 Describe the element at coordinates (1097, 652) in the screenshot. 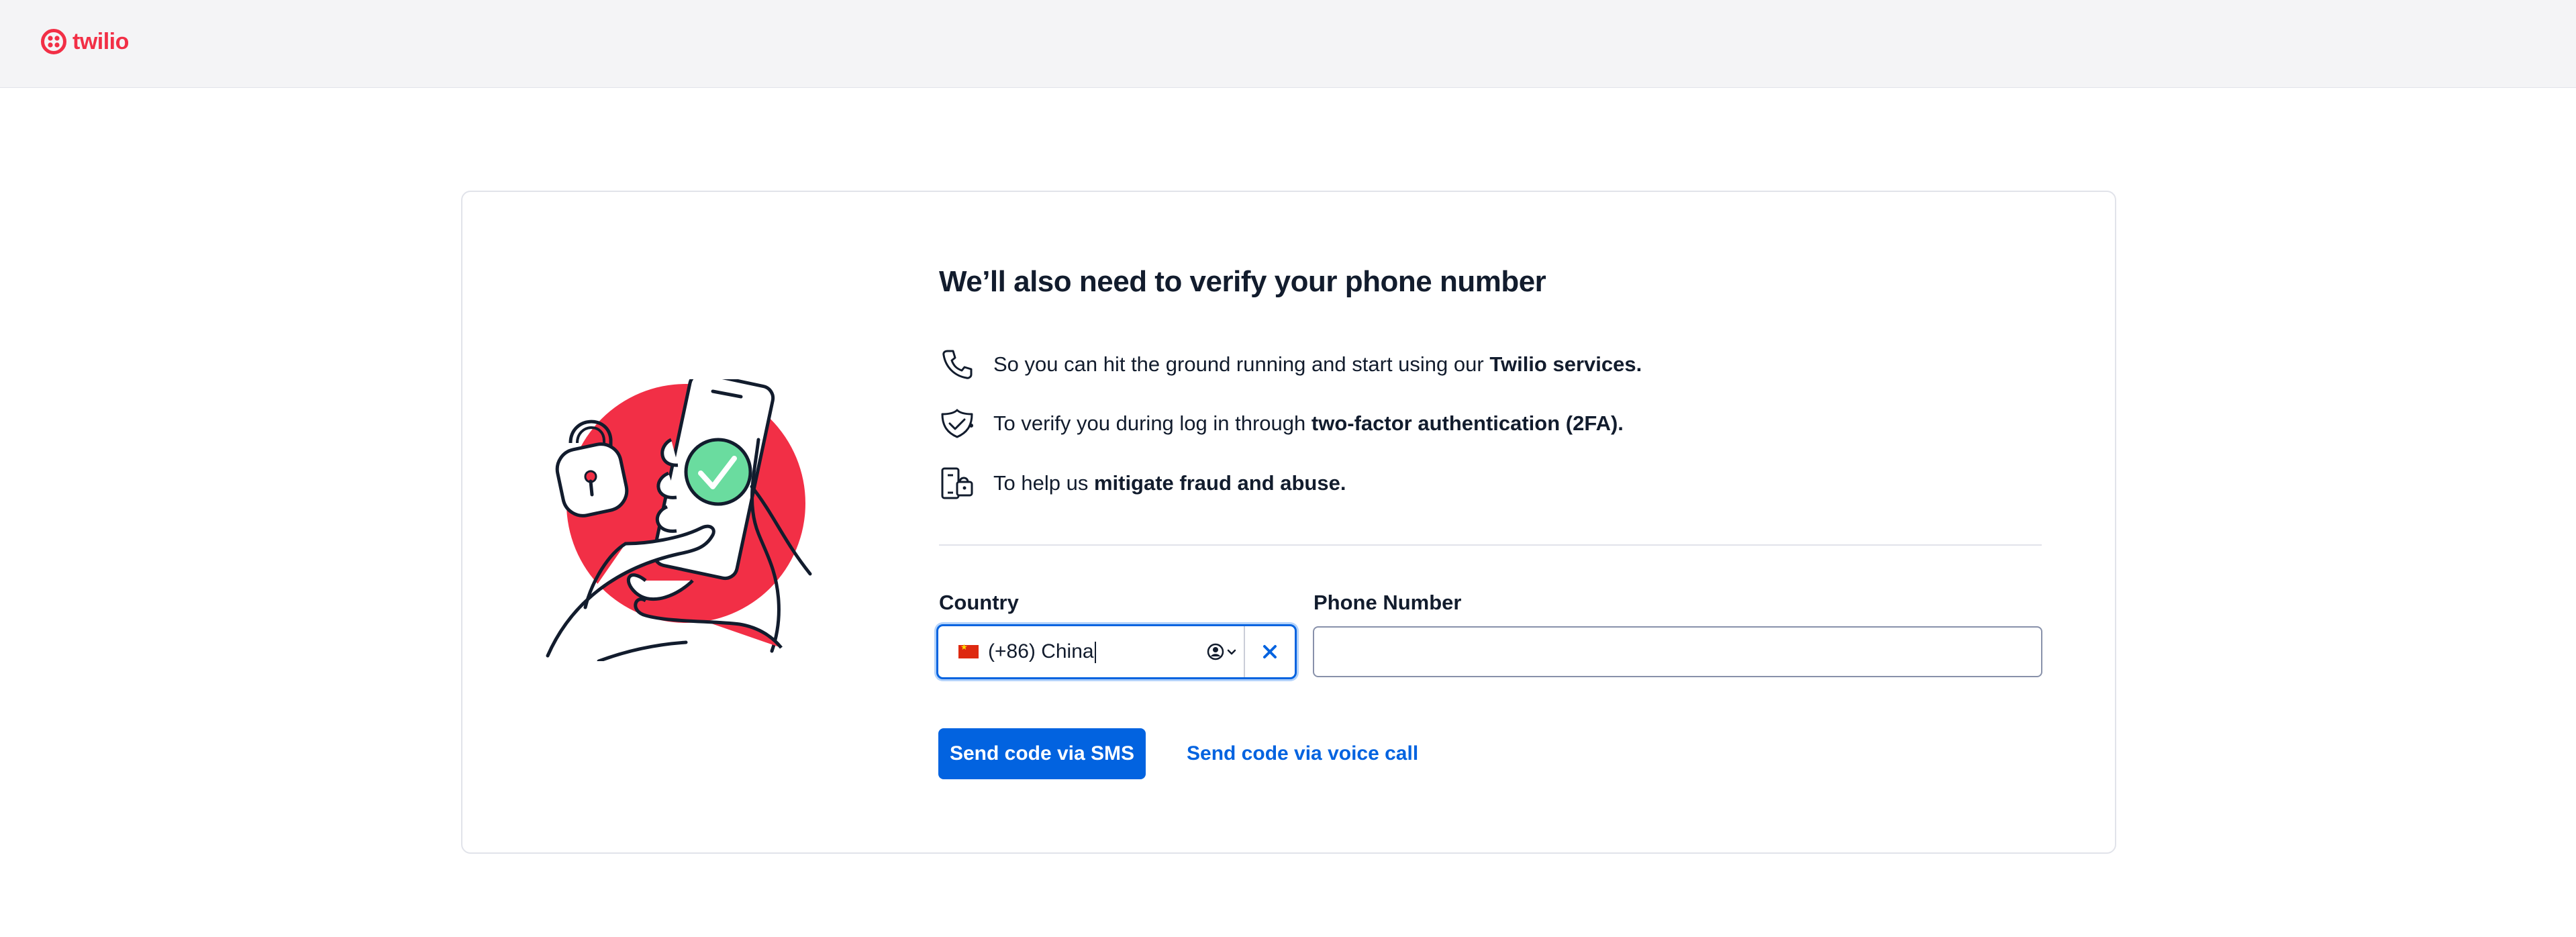

I see `country-input: (+86) China` at that location.